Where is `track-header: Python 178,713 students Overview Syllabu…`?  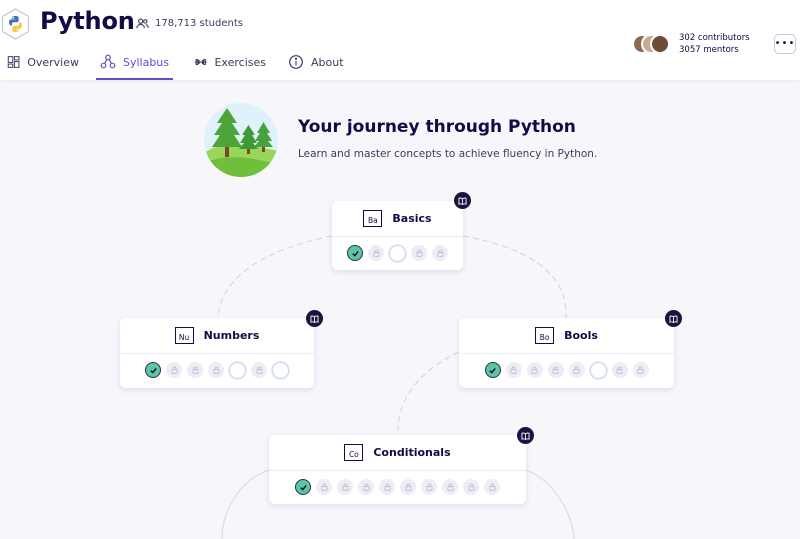 track-header: Python 178,713 students Overview Syllabu… is located at coordinates (400, 40).